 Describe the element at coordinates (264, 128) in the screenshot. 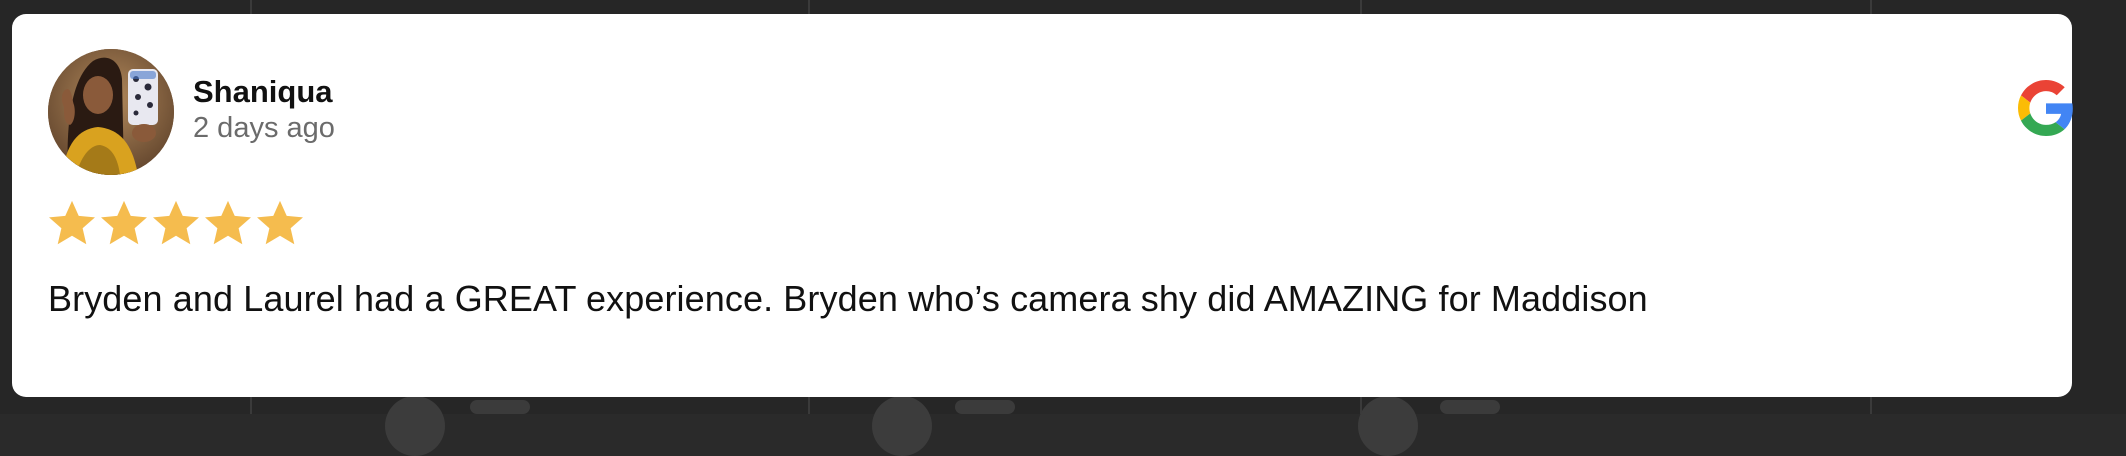

I see `review-date: 2 days ago` at that location.